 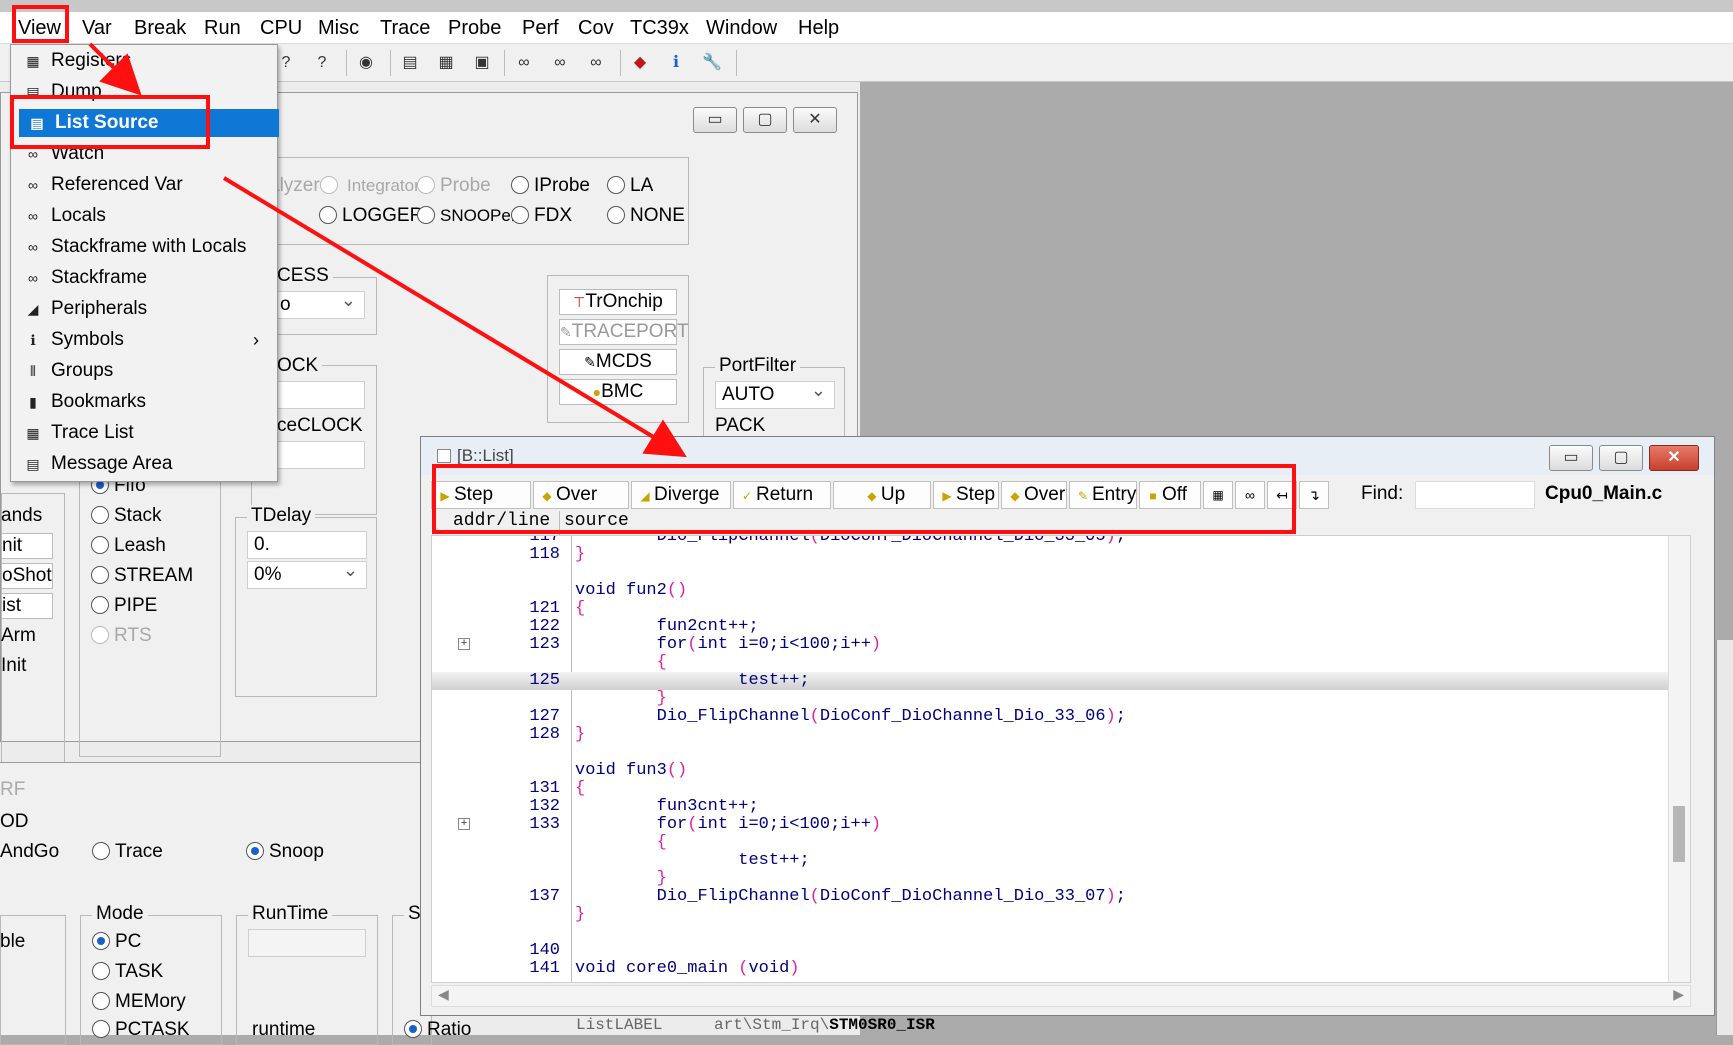 What do you see at coordinates (115, 69) in the screenshot?
I see `annotation-arrow-view-to-list` at bounding box center [115, 69].